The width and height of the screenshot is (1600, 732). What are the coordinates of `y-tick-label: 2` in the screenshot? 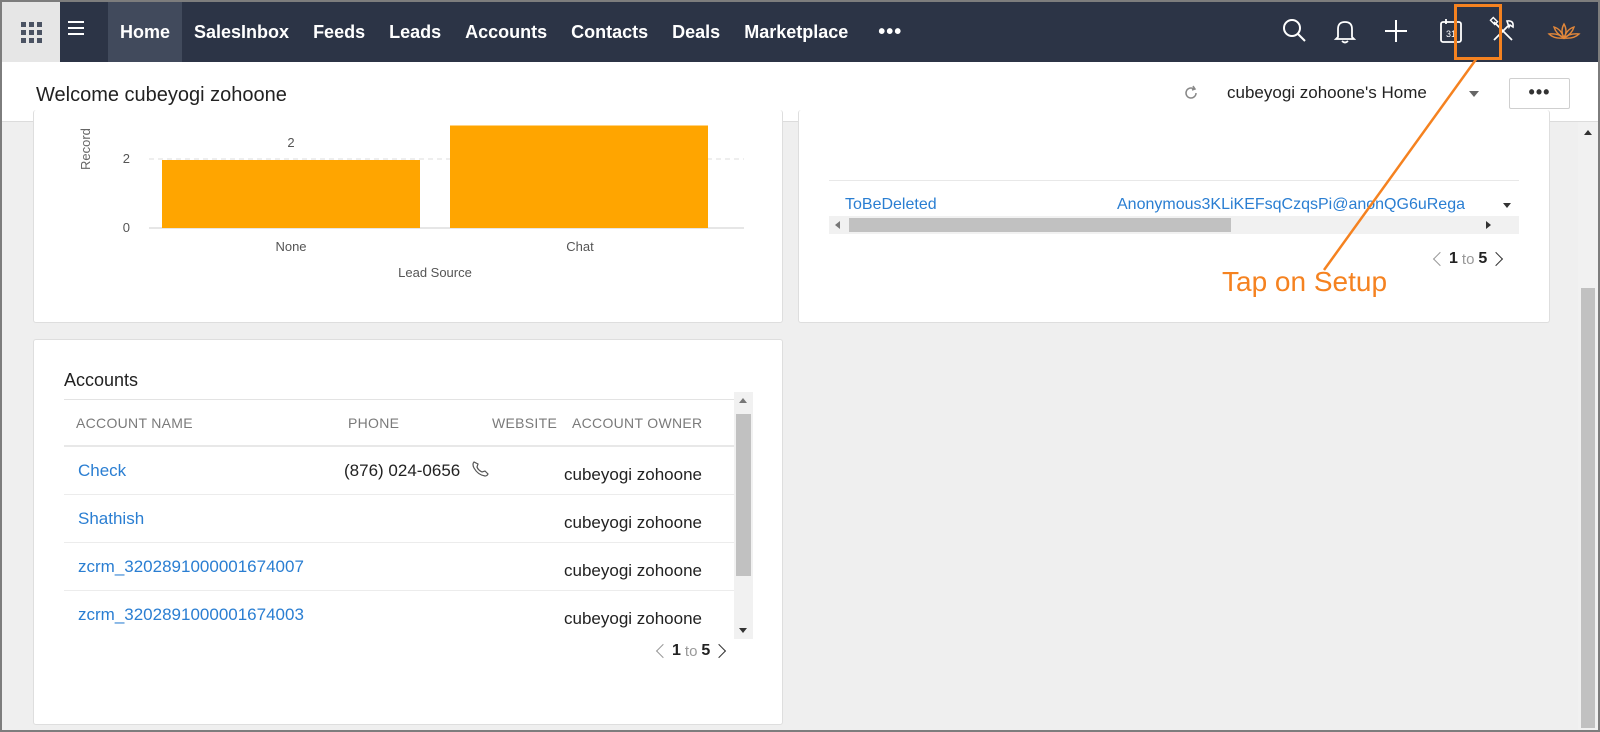 It's located at (126, 158).